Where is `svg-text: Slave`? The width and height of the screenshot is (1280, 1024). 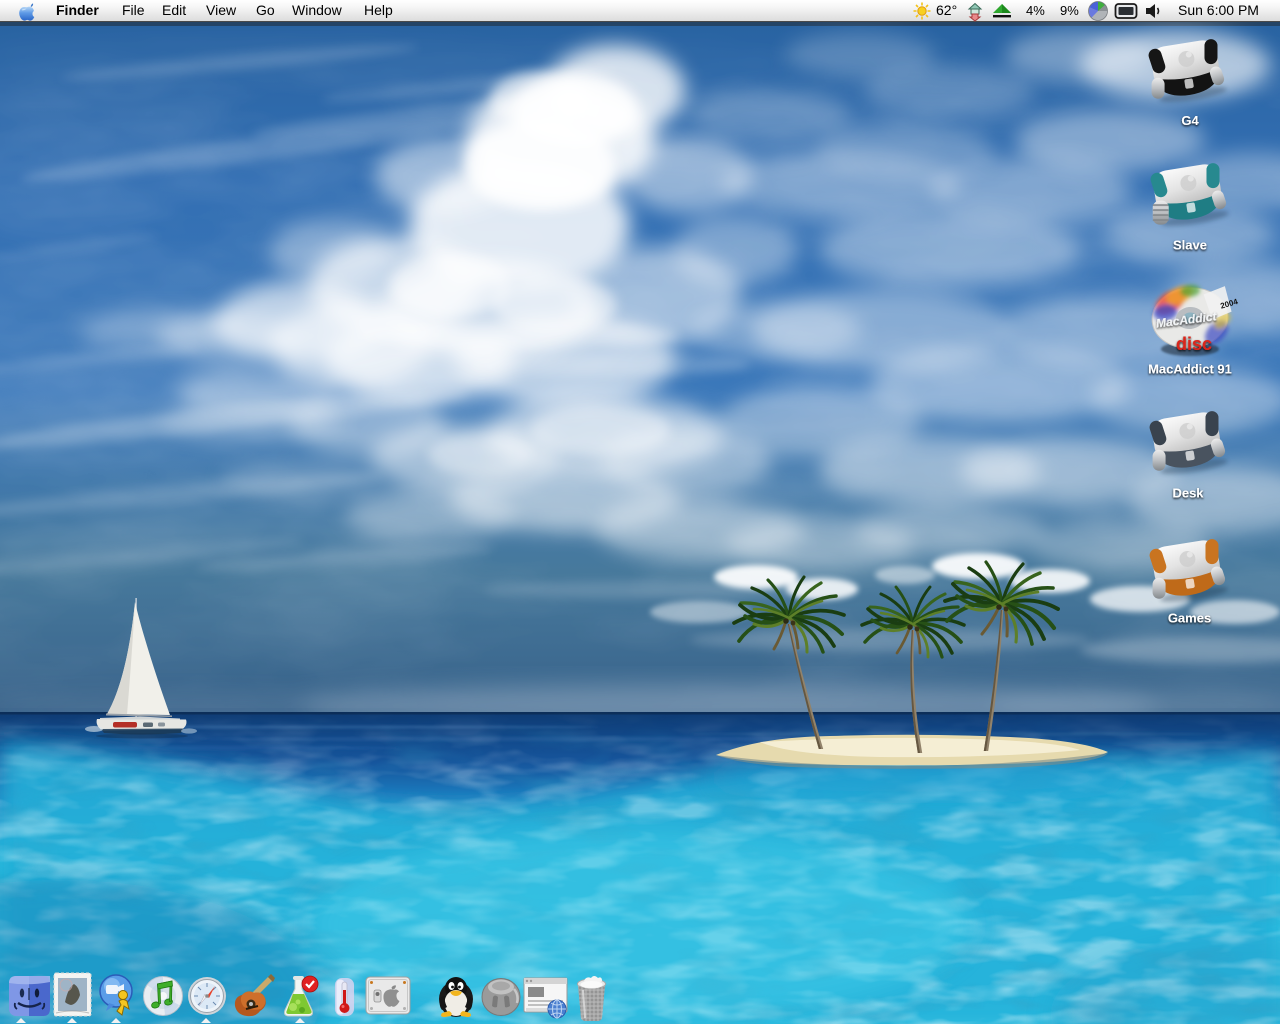
svg-text: Slave is located at coordinates (1190, 245).